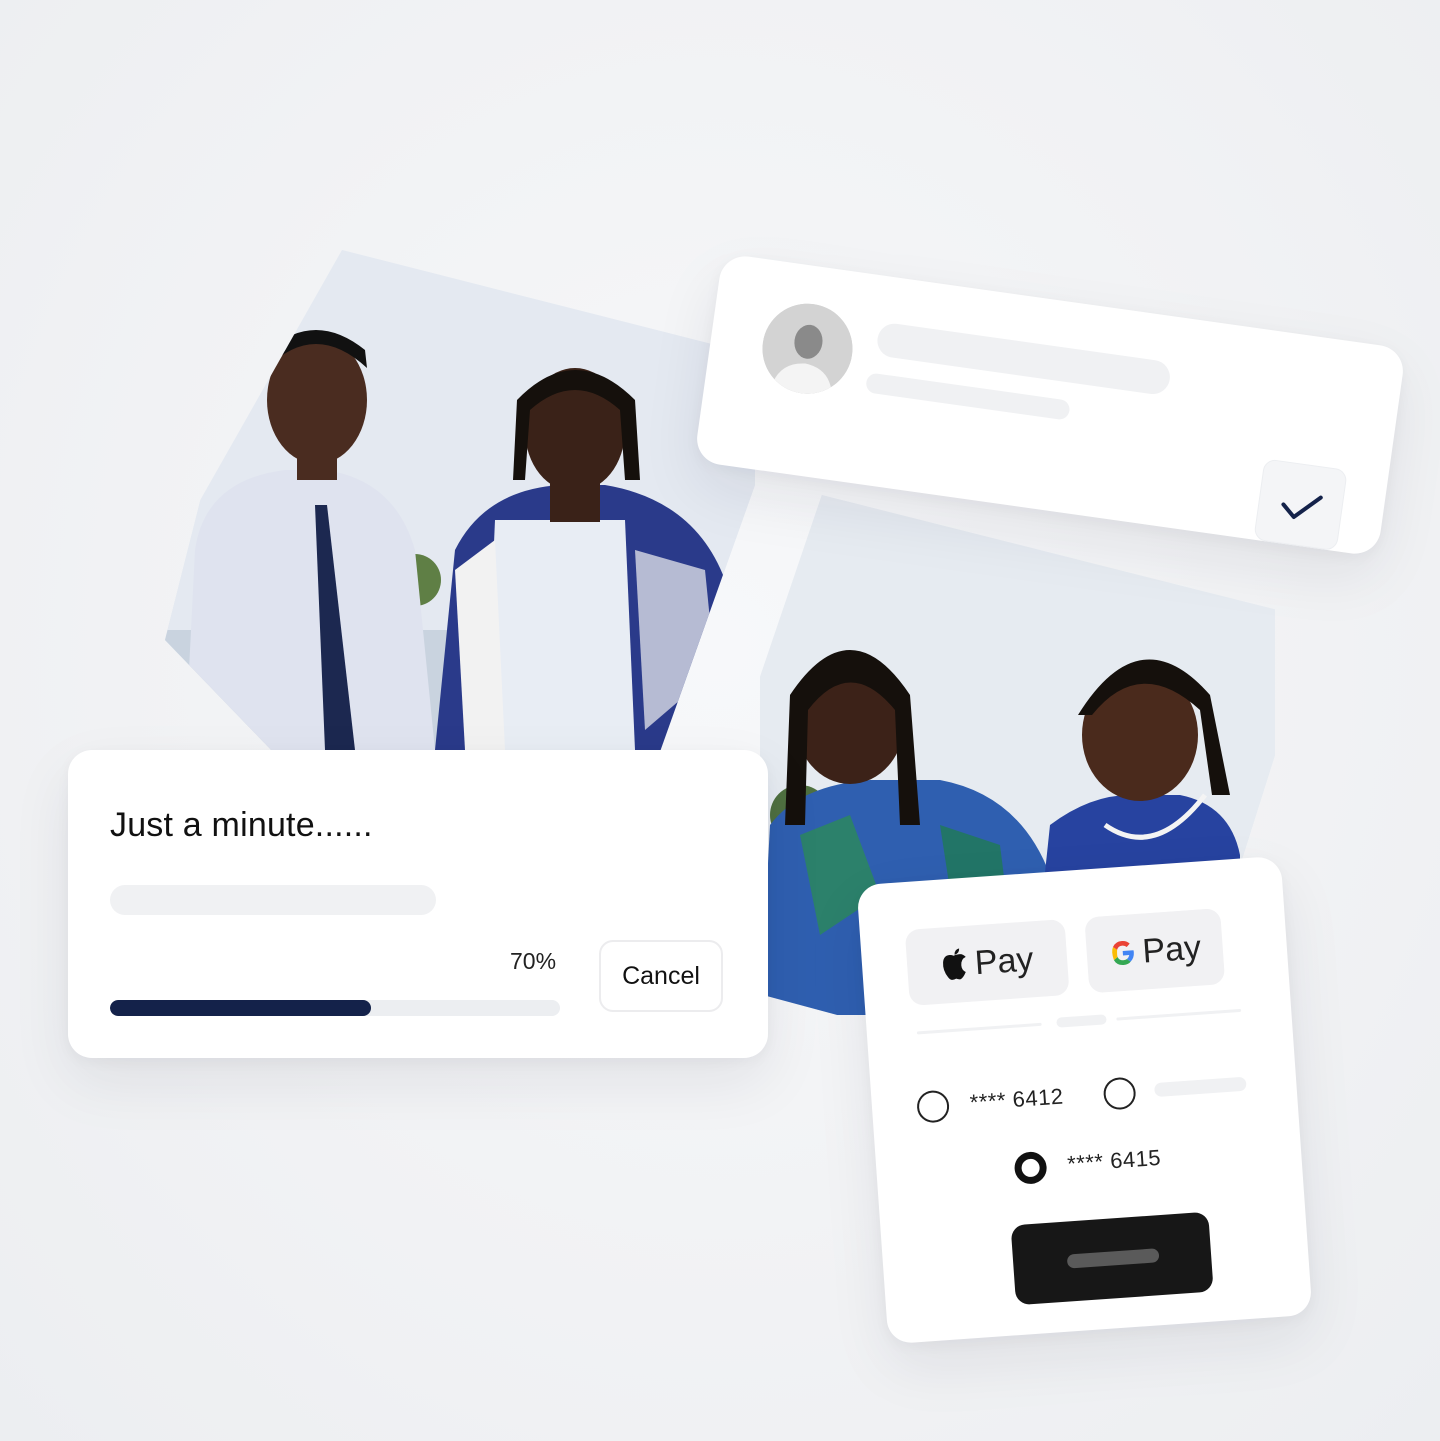  What do you see at coordinates (1119, 1093) in the screenshot?
I see `card-radio-other` at bounding box center [1119, 1093].